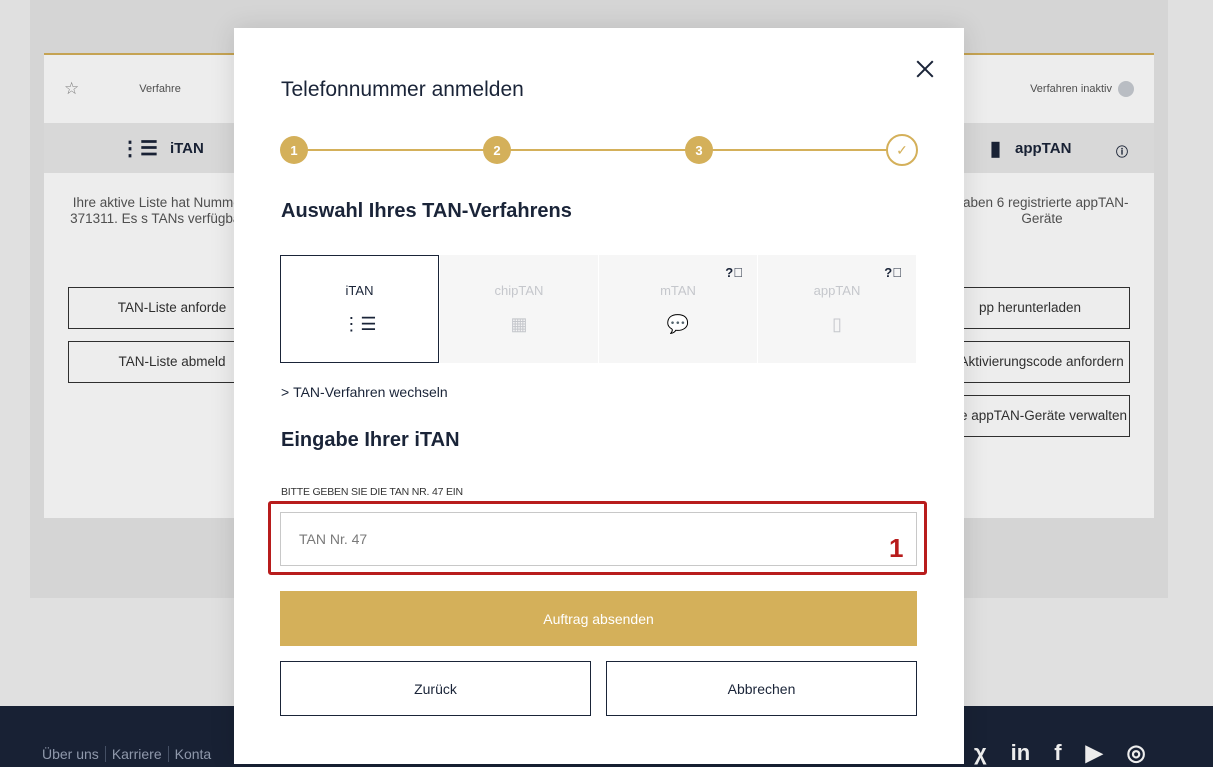 This screenshot has width=1213, height=767. What do you see at coordinates (598, 618) in the screenshot?
I see `submit-order-button: Auftrag absenden` at bounding box center [598, 618].